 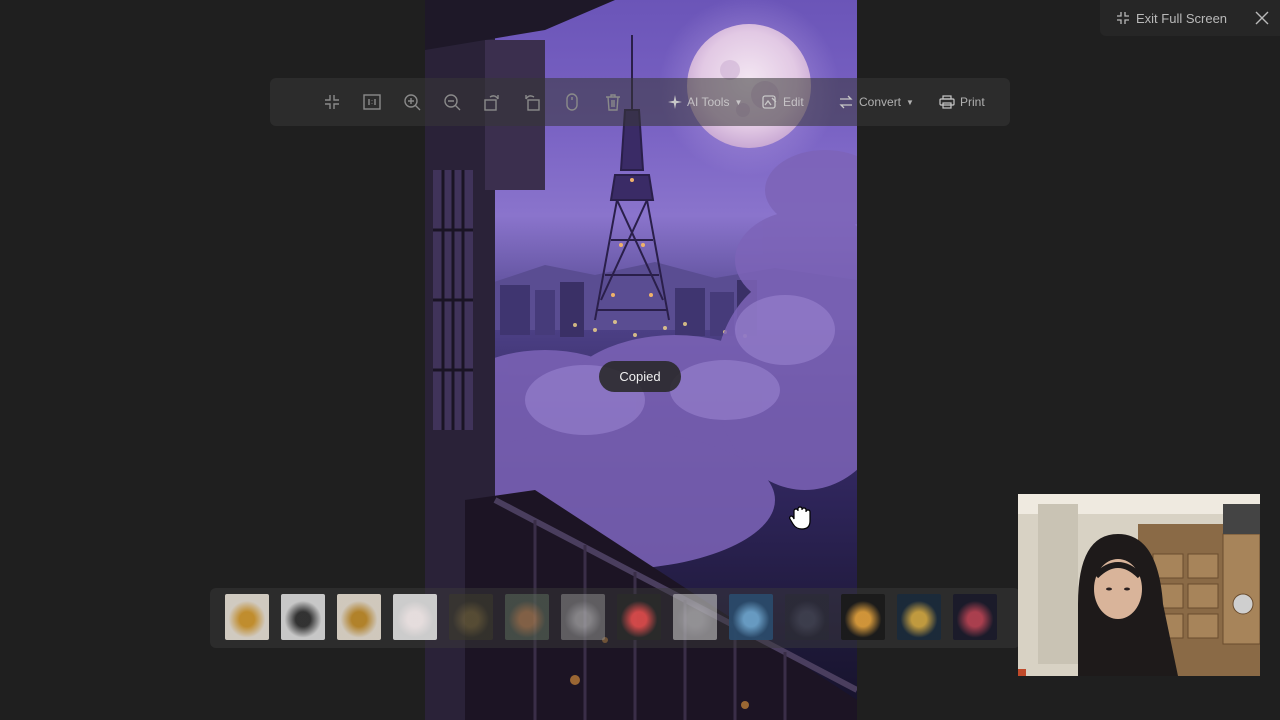 I want to click on thumbnail-sparkle, so click(x=583, y=617).